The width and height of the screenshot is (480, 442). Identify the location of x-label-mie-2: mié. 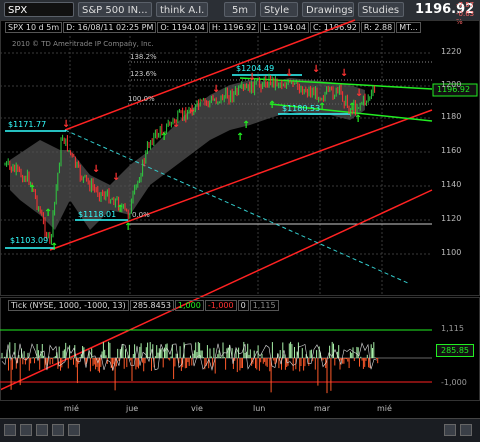
(384, 408).